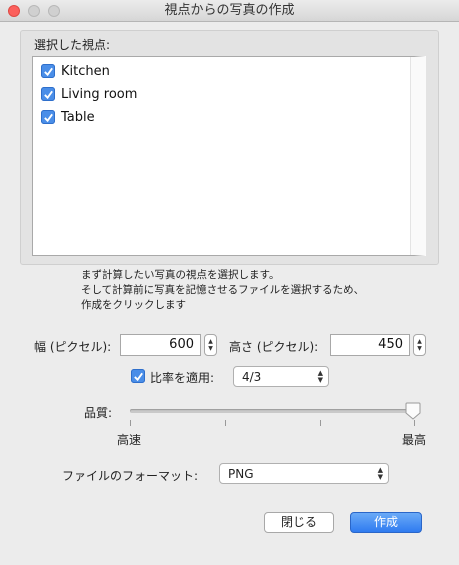 The width and height of the screenshot is (459, 565). I want to click on title-bar: 視点からの写真の作成, so click(229, 11).